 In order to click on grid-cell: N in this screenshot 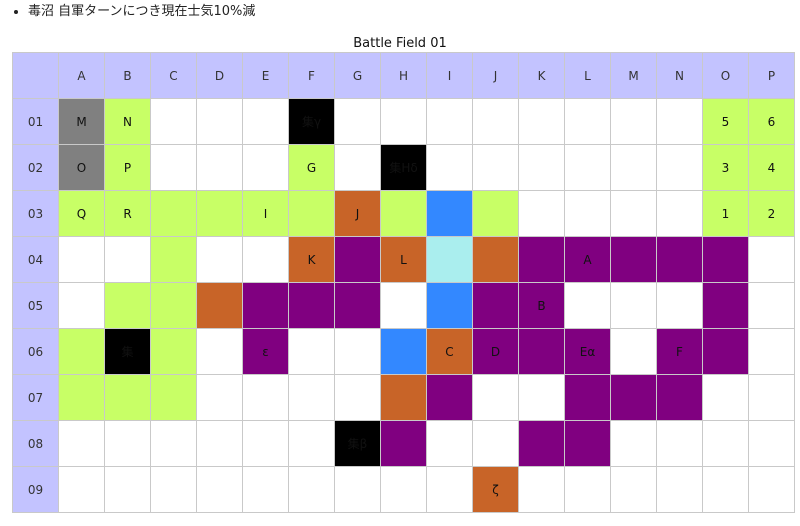, I will do `click(127, 121)`.